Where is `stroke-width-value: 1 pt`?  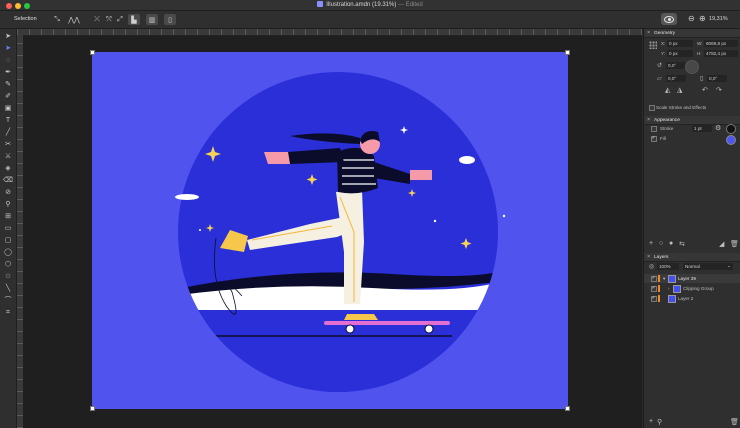 stroke-width-value: 1 pt is located at coordinates (698, 128).